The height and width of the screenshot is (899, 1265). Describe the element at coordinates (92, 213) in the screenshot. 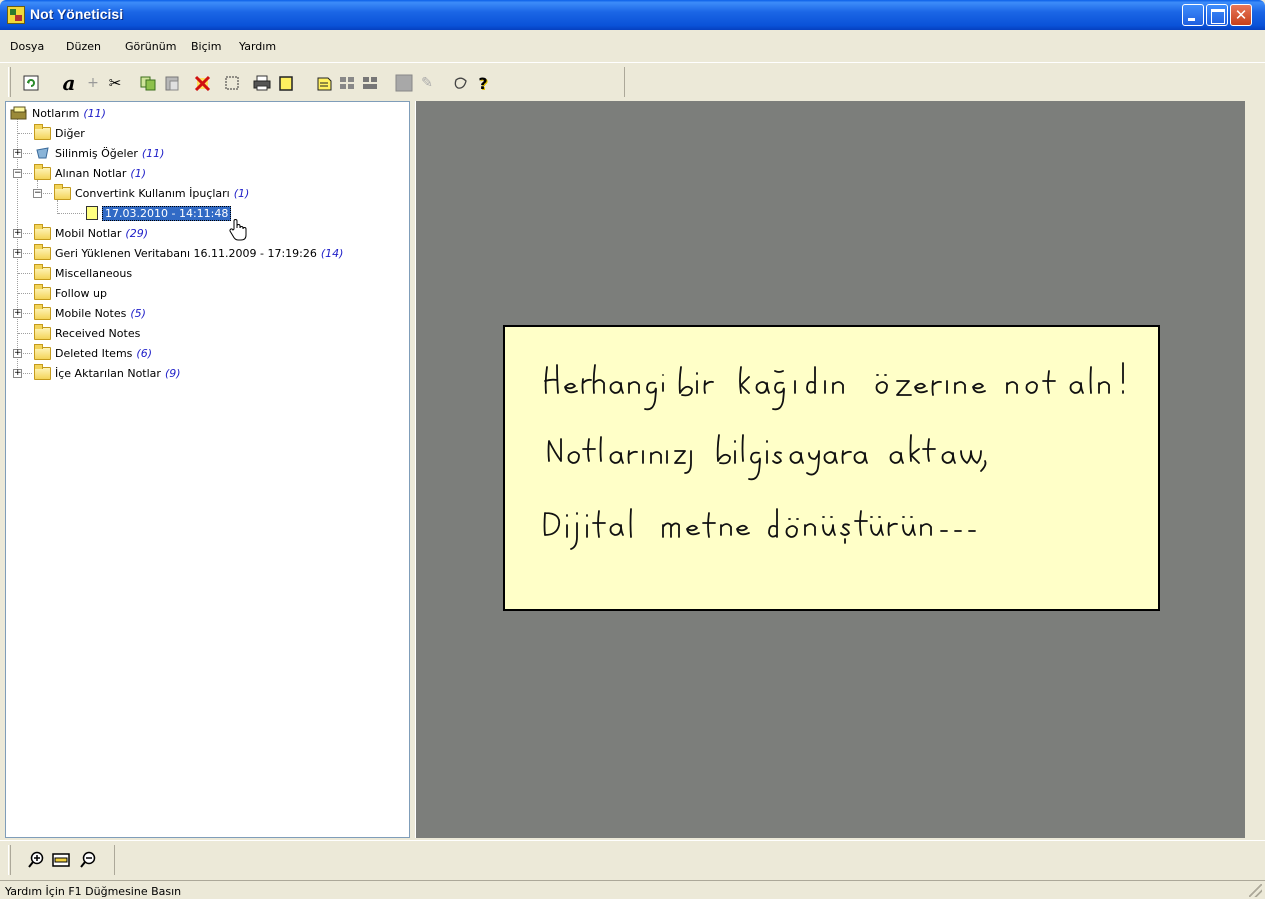

I see `note-icon` at that location.